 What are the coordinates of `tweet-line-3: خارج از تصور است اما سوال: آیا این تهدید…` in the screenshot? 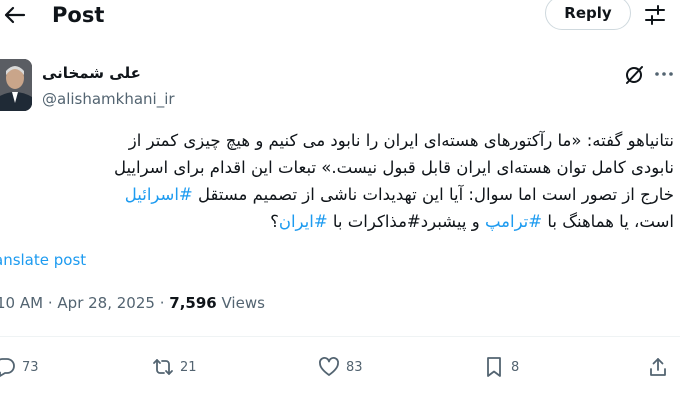 It's located at (337, 194).